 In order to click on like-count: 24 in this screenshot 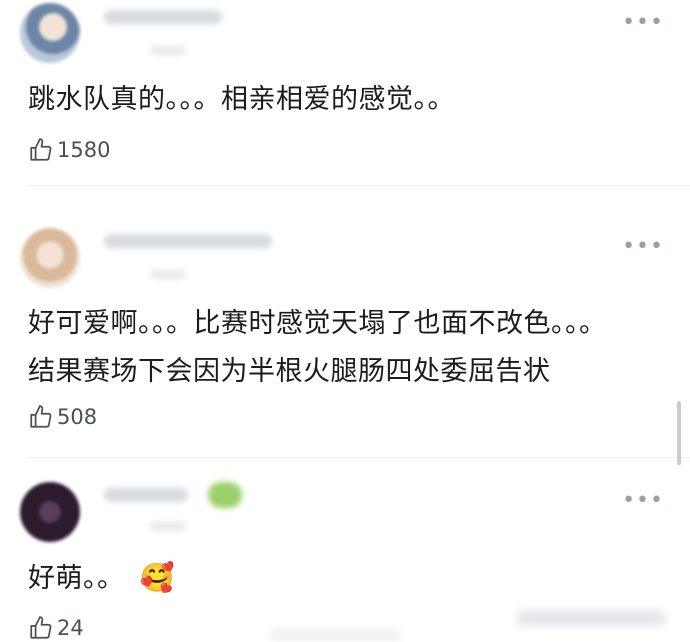, I will do `click(70, 628)`.